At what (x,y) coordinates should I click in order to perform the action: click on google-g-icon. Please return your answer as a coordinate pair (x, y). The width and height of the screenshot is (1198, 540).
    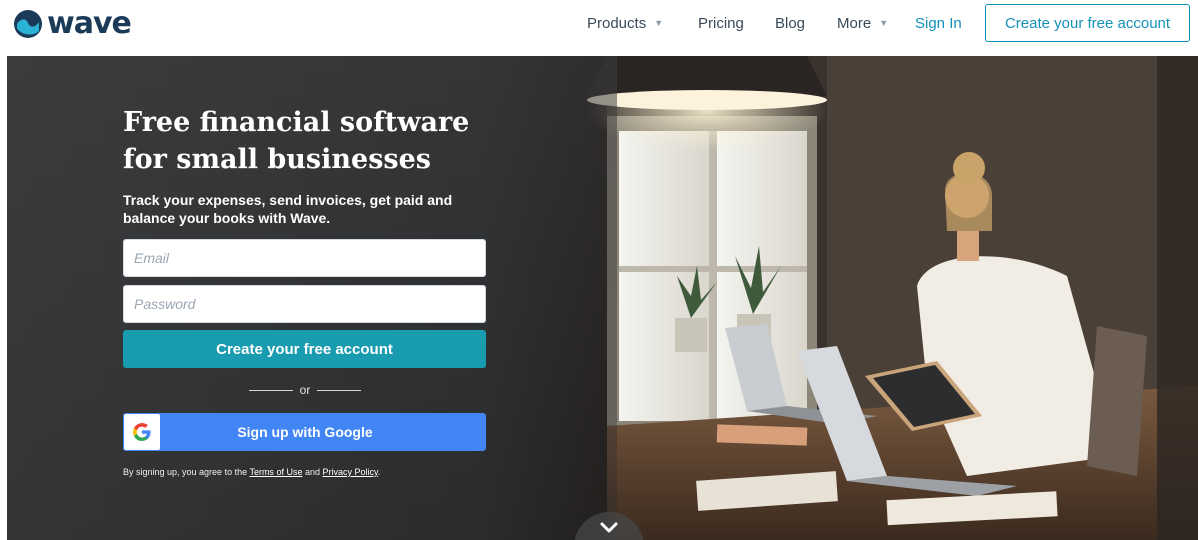
    Looking at the image, I should click on (142, 432).